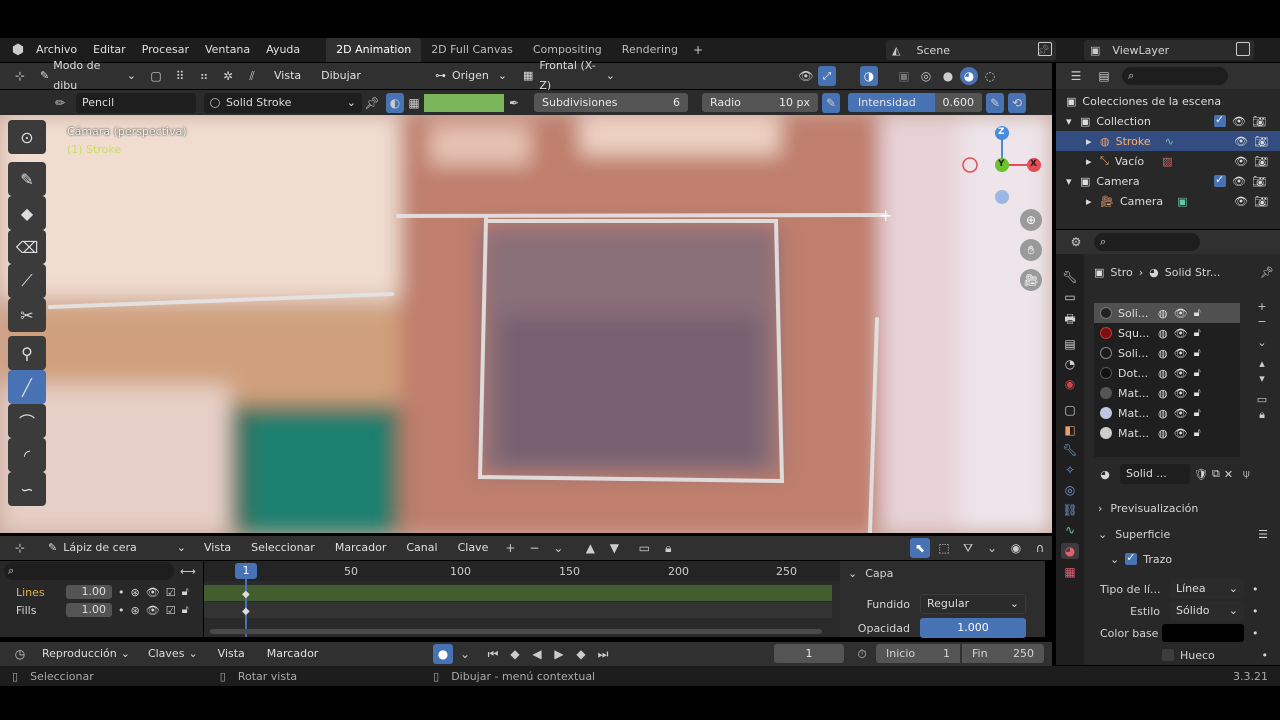  Describe the element at coordinates (568, 75) in the screenshot. I see `view-axis-dropdown: ▦ Frontal (X-Z) ⌄` at that location.